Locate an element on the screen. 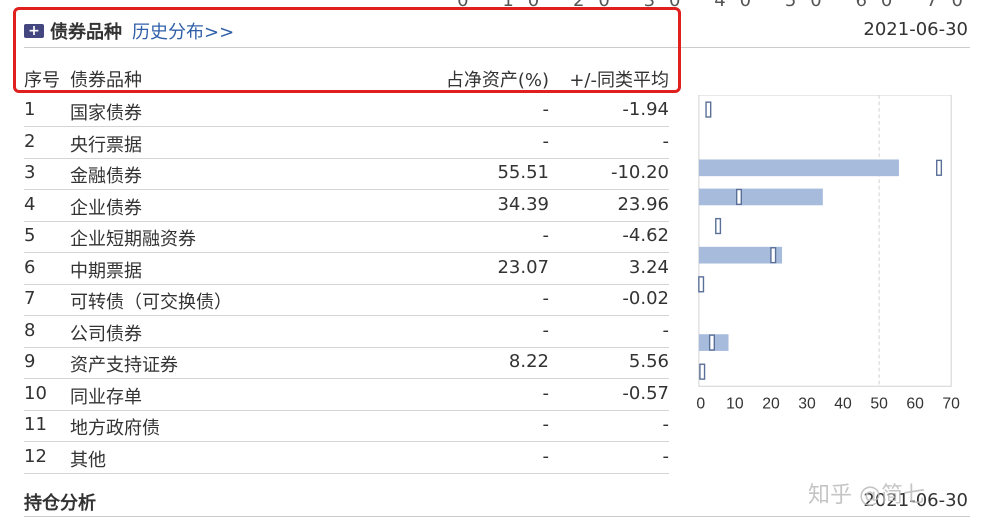  row-index: 5 is located at coordinates (30, 235).